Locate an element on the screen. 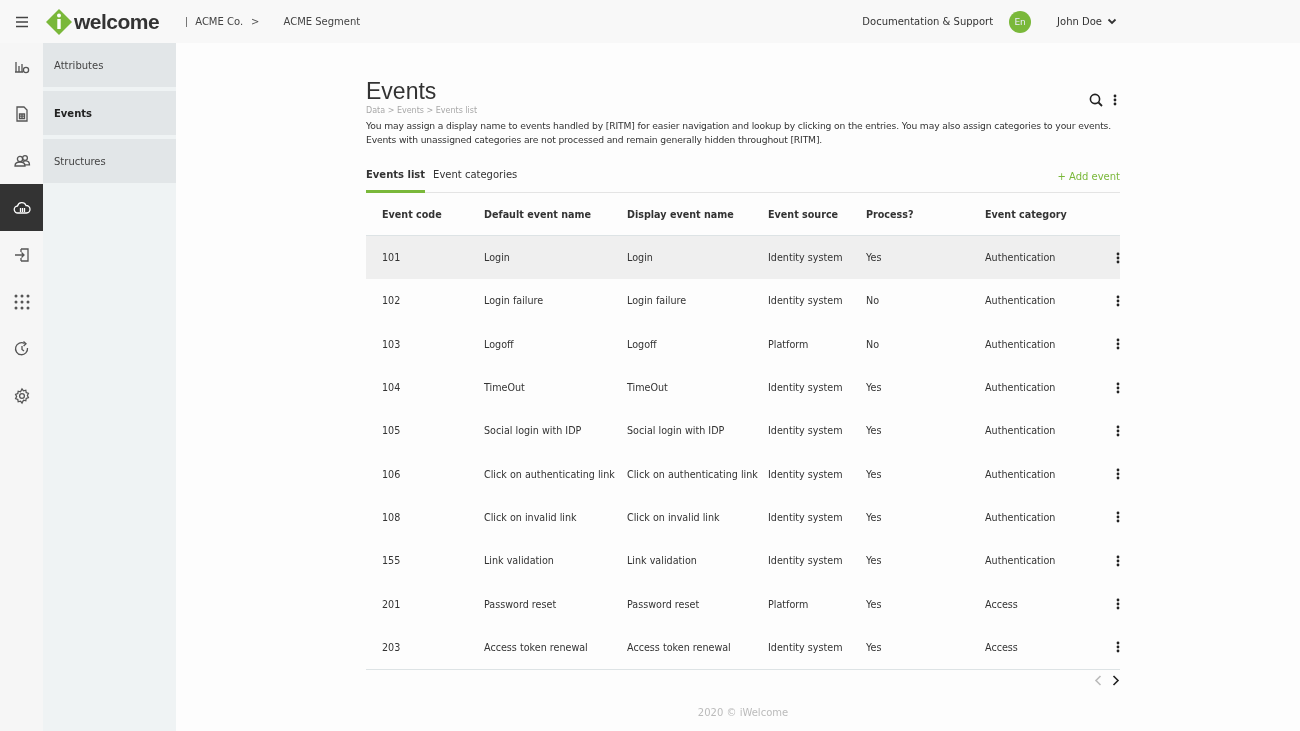  tab: Event categories is located at coordinates (475, 177).